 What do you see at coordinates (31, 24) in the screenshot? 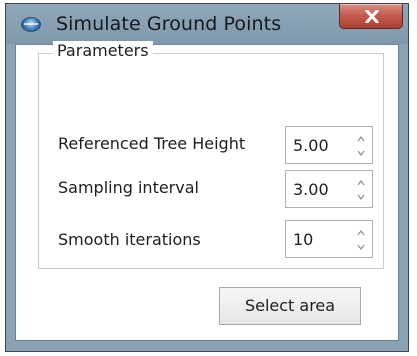
I see `app-globe-icon` at bounding box center [31, 24].